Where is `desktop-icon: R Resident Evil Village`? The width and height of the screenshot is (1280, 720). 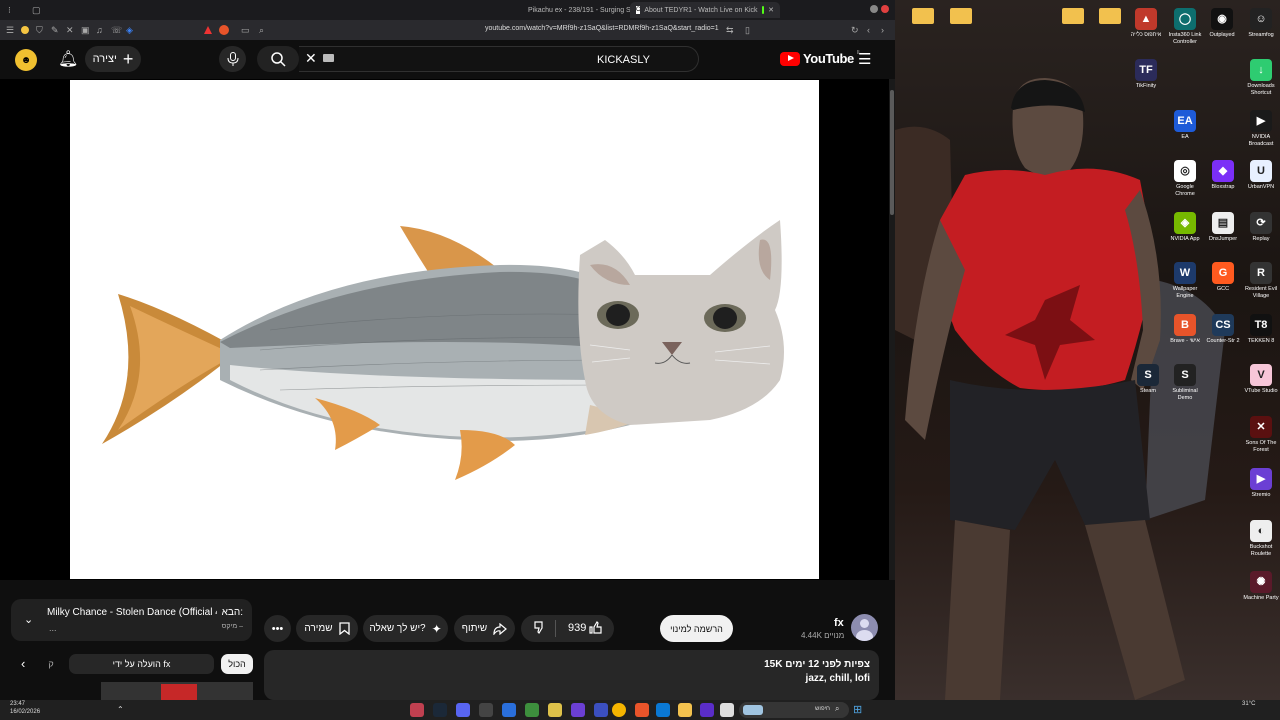
desktop-icon: R Resident Evil Village is located at coordinates (1261, 281).